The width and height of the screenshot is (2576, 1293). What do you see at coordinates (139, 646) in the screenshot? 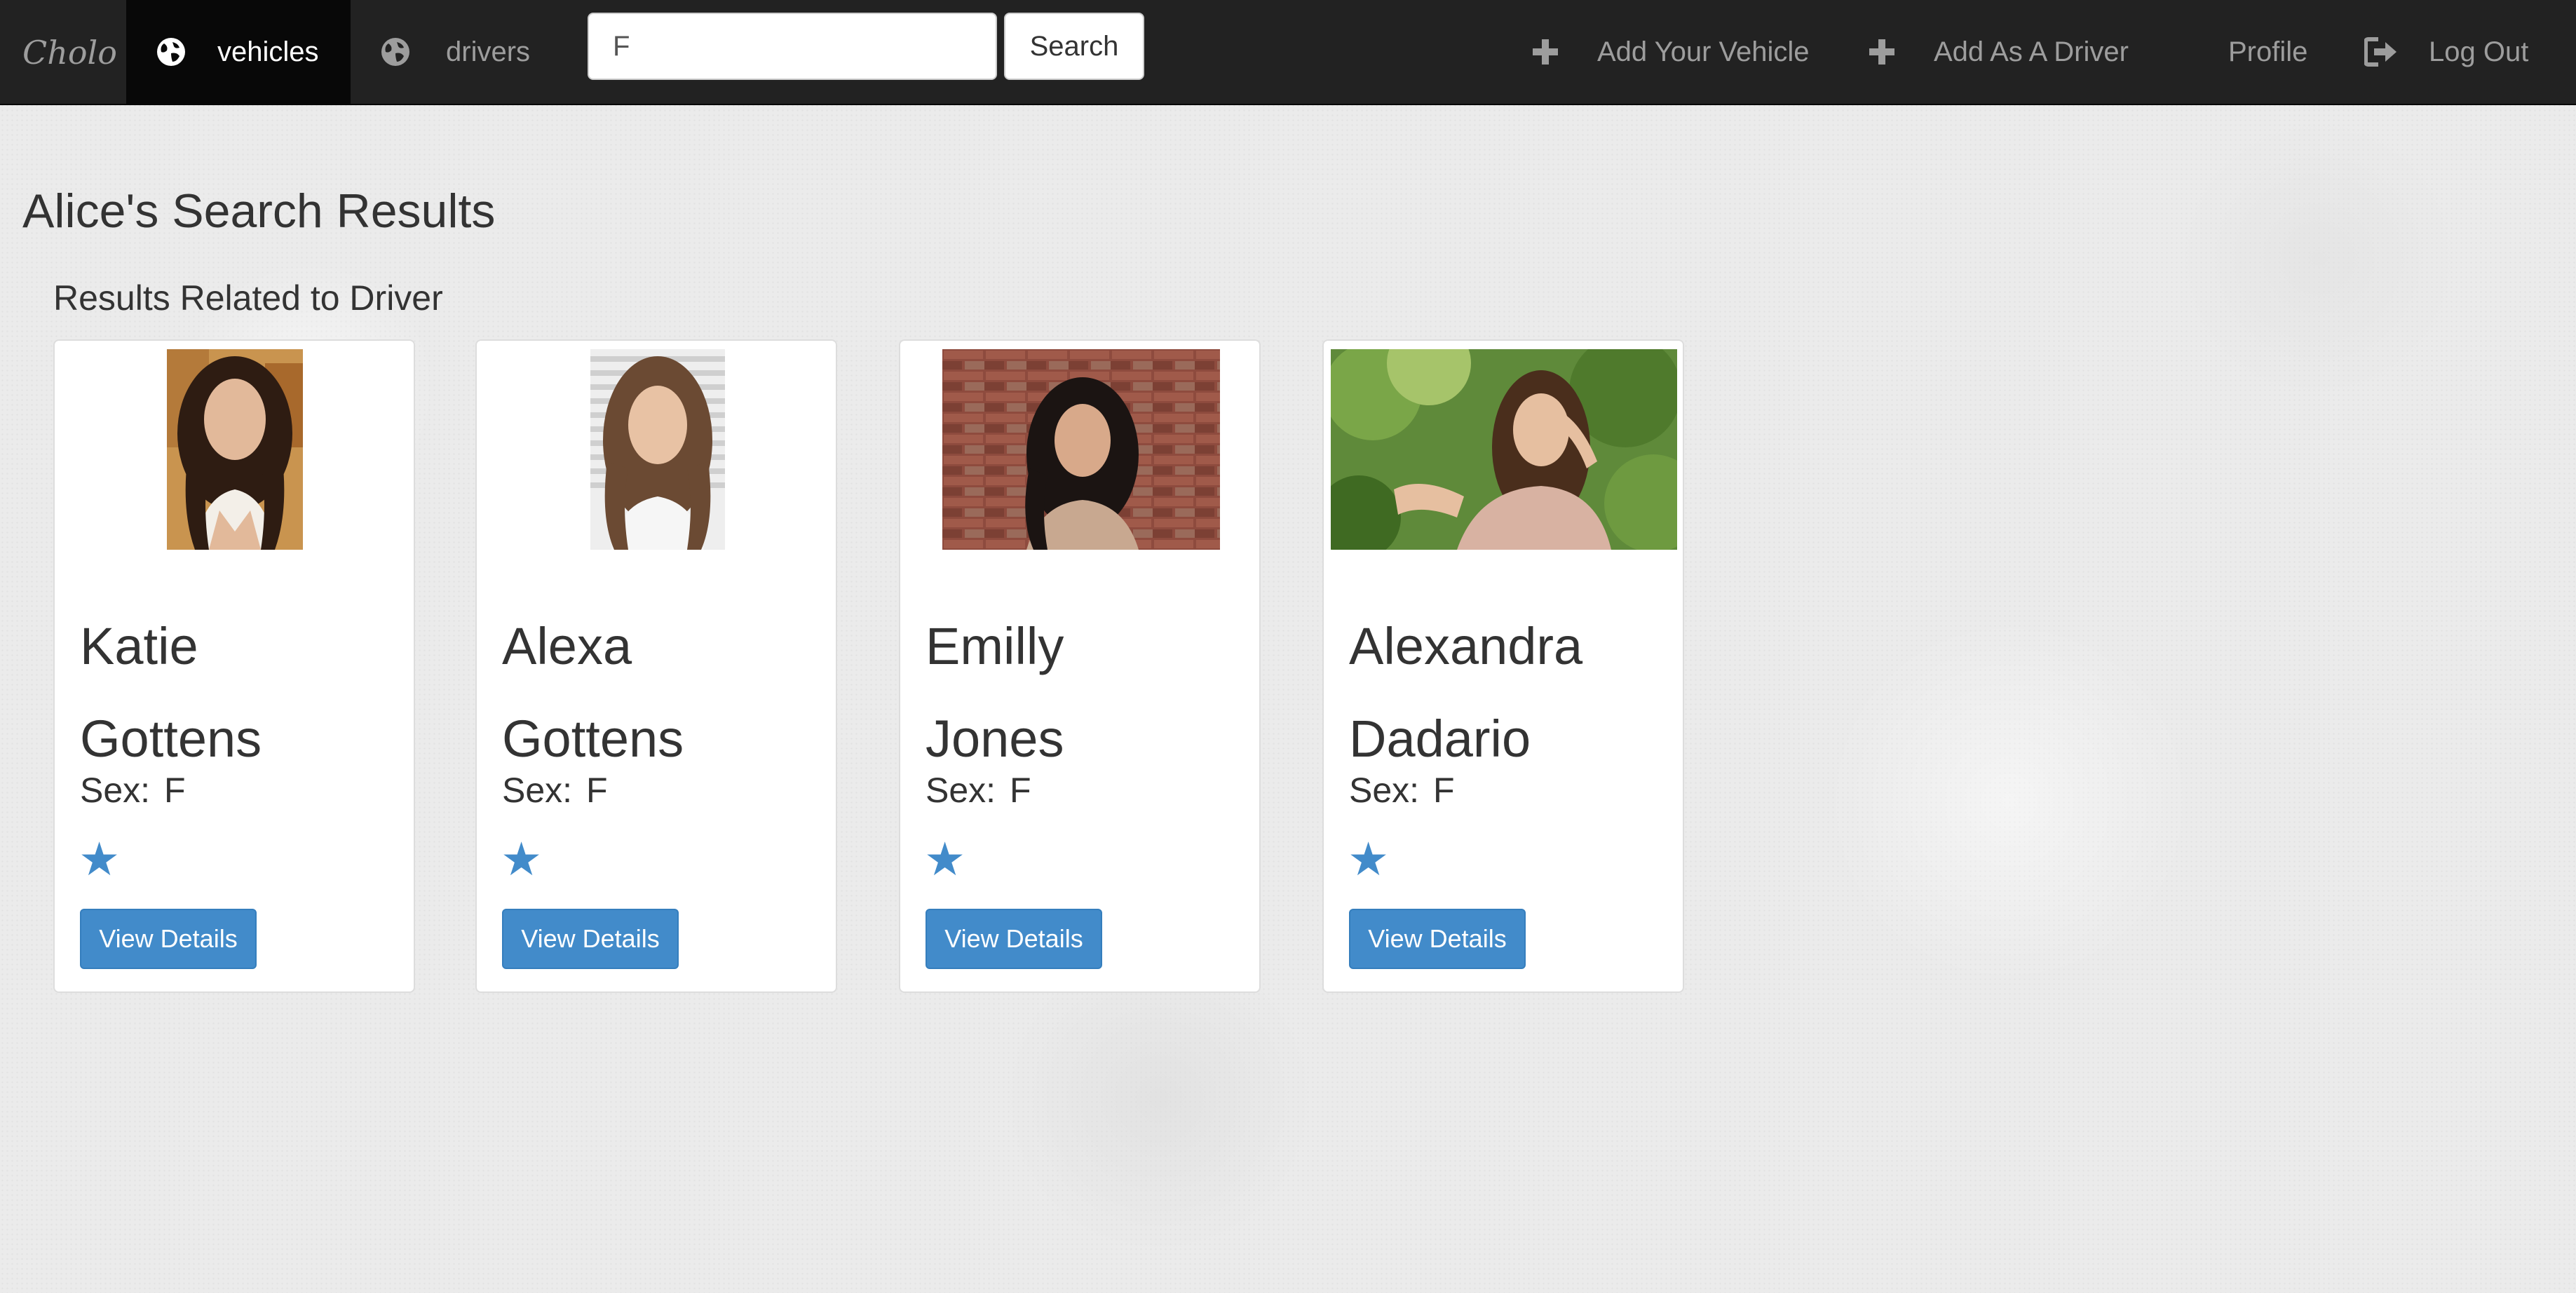
I see `driver-first-name: Katie` at bounding box center [139, 646].